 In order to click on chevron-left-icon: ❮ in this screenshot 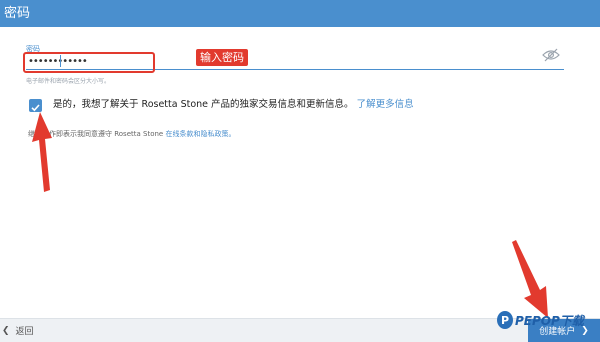, I will do `click(6, 330)`.